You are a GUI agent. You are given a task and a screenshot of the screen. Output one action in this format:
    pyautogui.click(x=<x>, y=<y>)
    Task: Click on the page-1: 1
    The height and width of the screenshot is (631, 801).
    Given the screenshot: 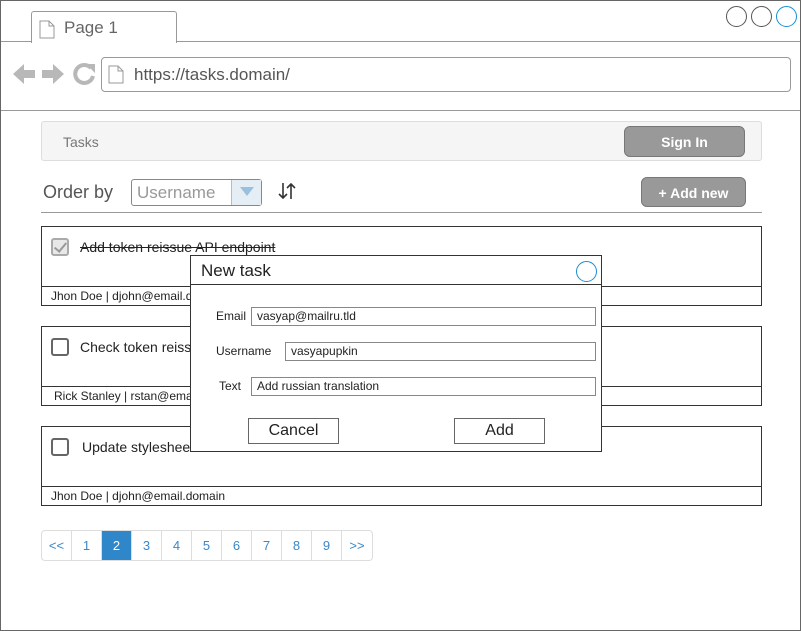 What is the action you would take?
    pyautogui.click(x=87, y=545)
    